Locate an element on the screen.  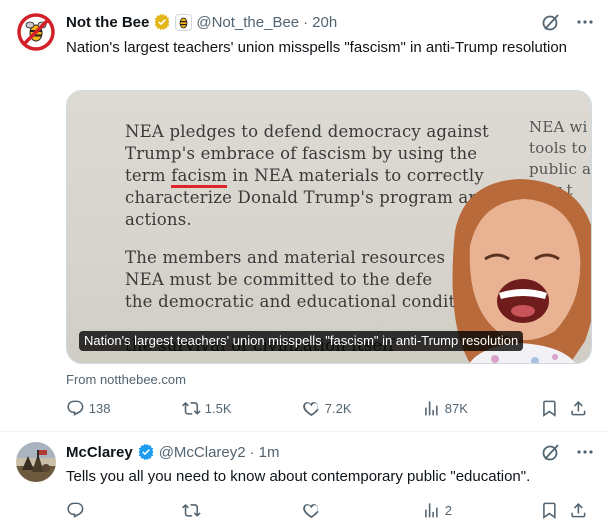
reply-button: 138 is located at coordinates (88, 408).